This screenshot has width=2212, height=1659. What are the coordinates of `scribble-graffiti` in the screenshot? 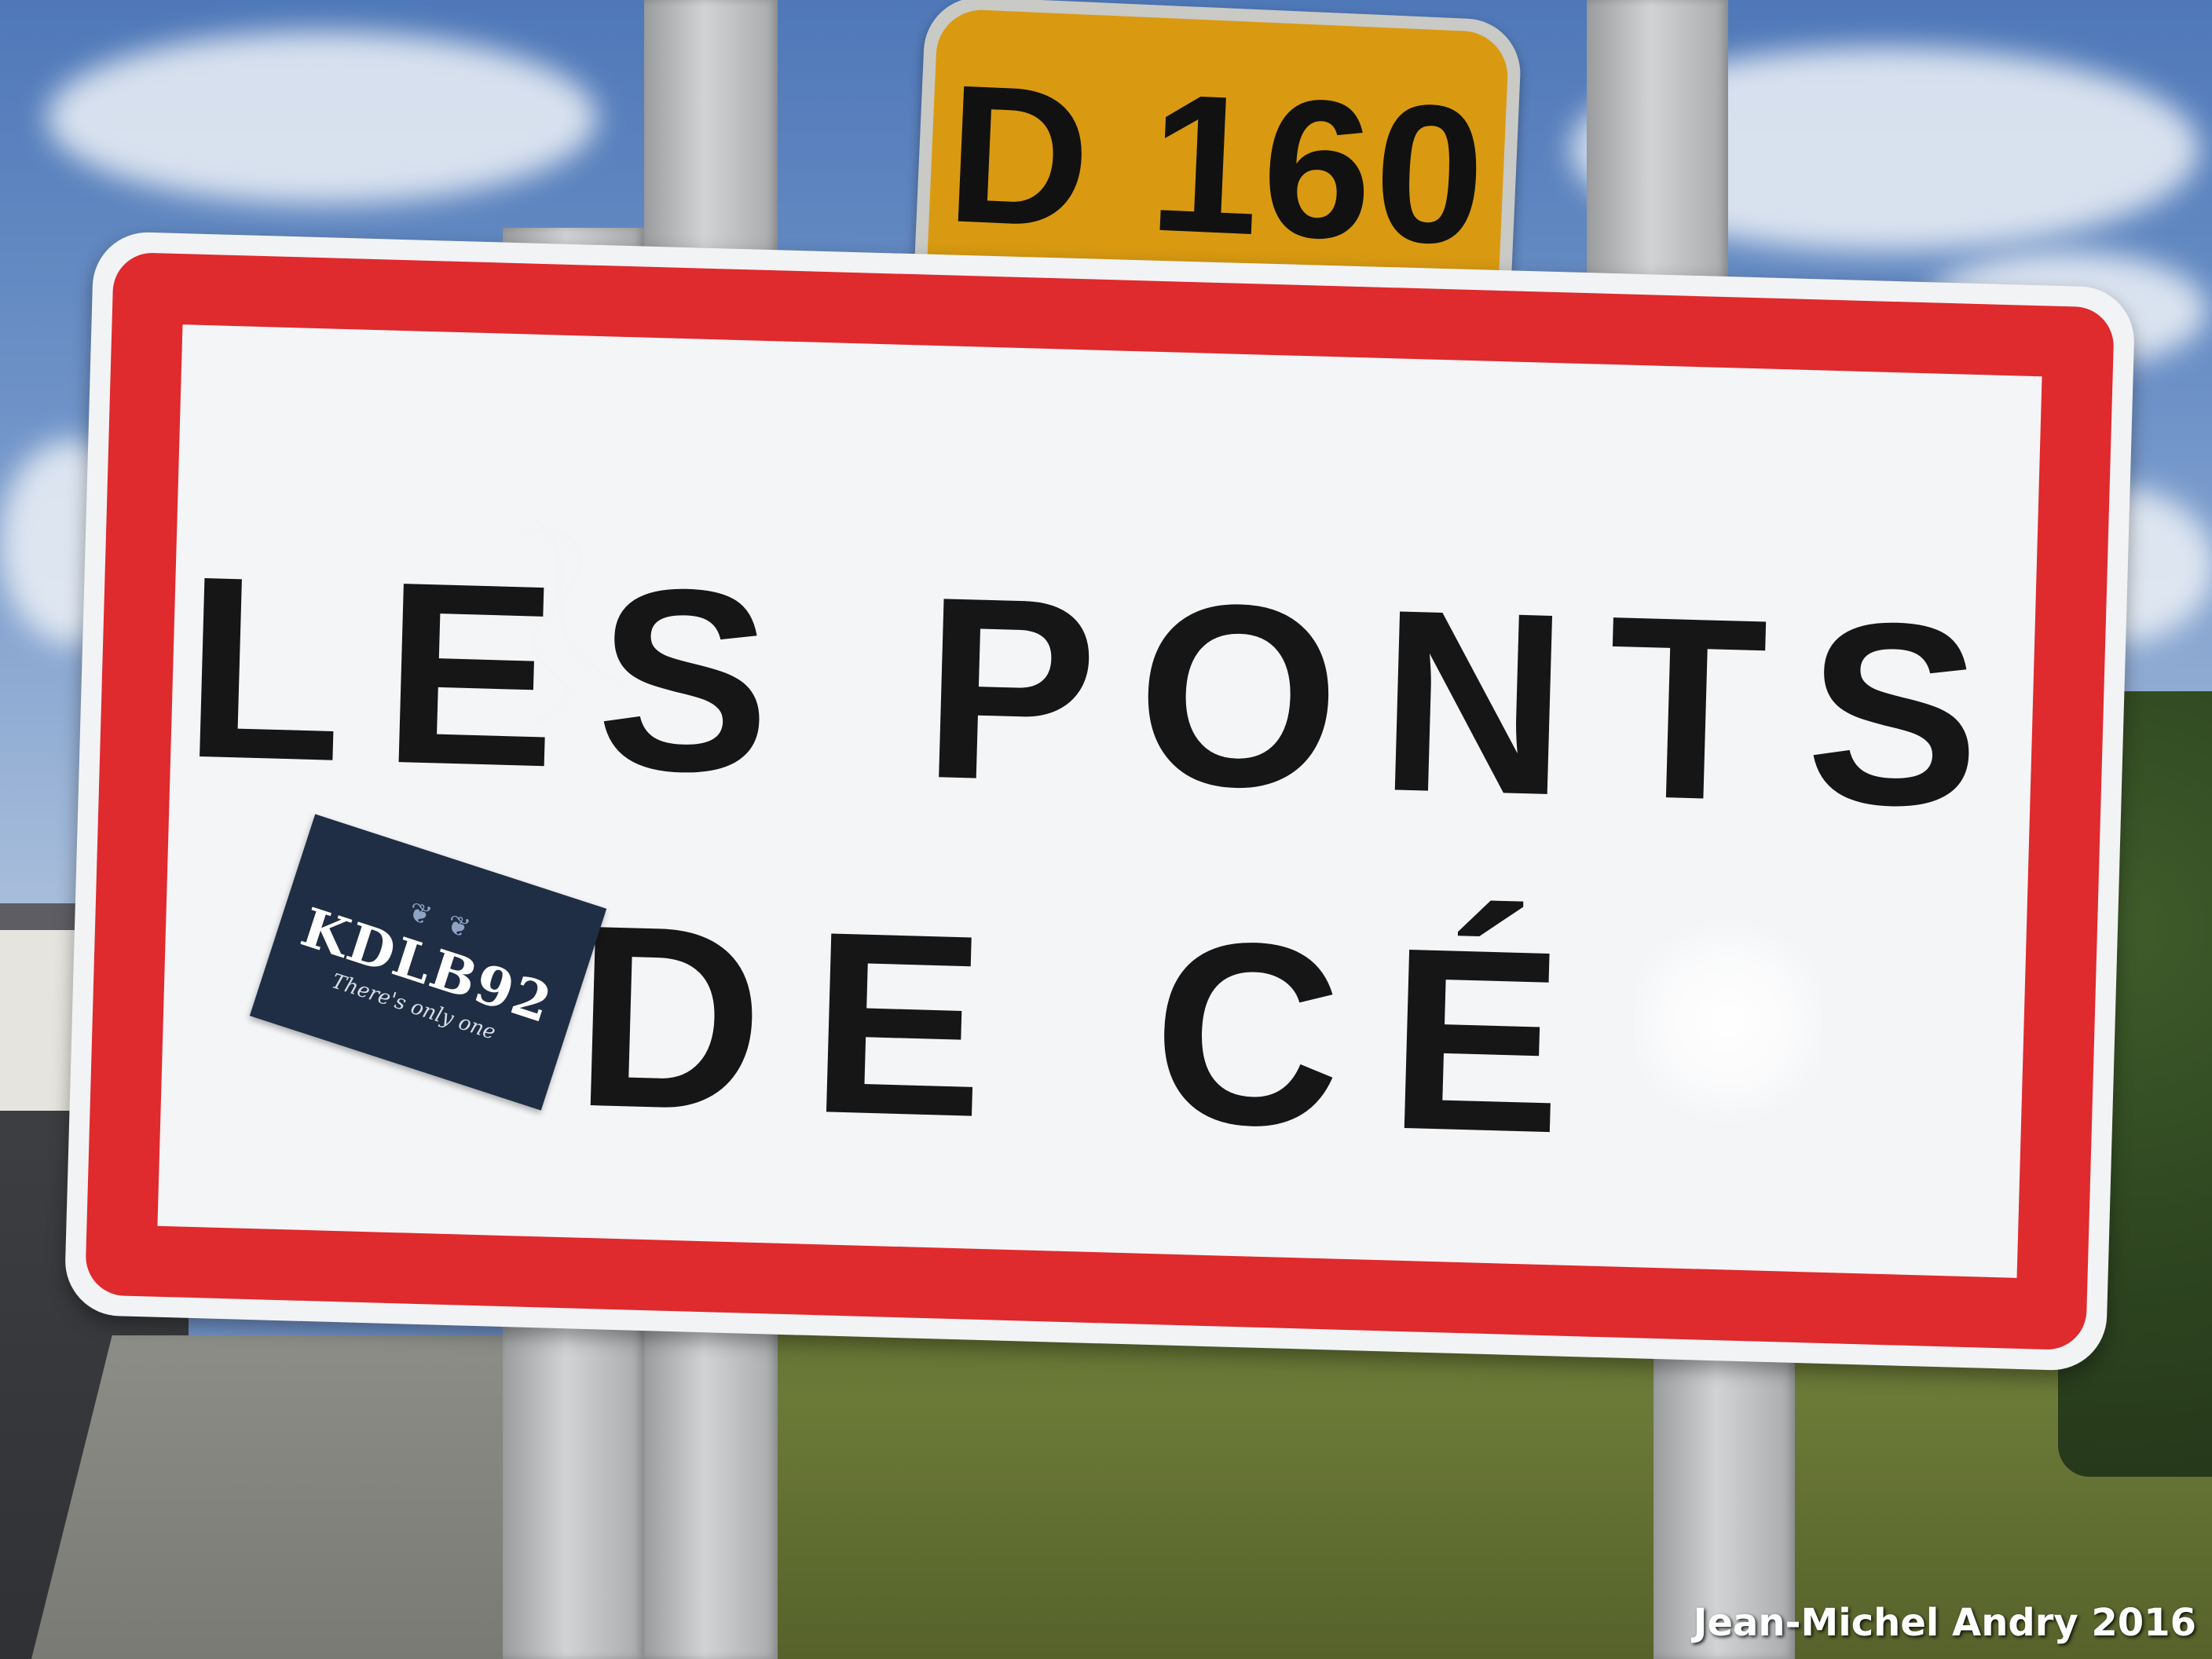 It's located at (570, 621).